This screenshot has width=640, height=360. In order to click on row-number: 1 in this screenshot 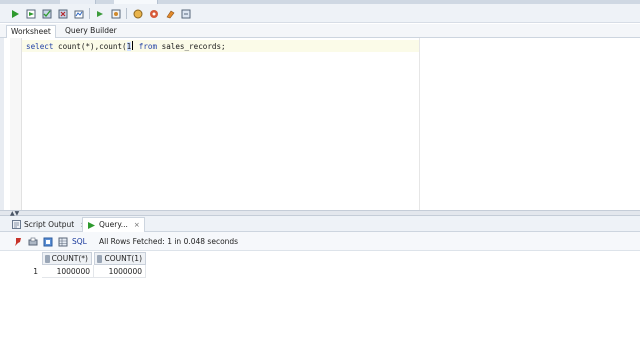, I will do `click(35, 271)`.